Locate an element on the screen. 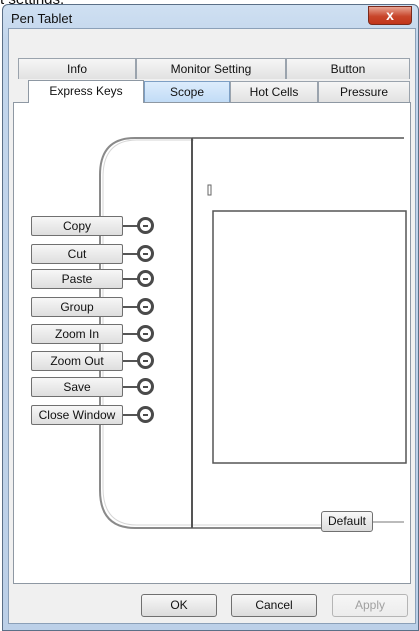  express-key-zoom-out: Zoom Out is located at coordinates (77, 361).